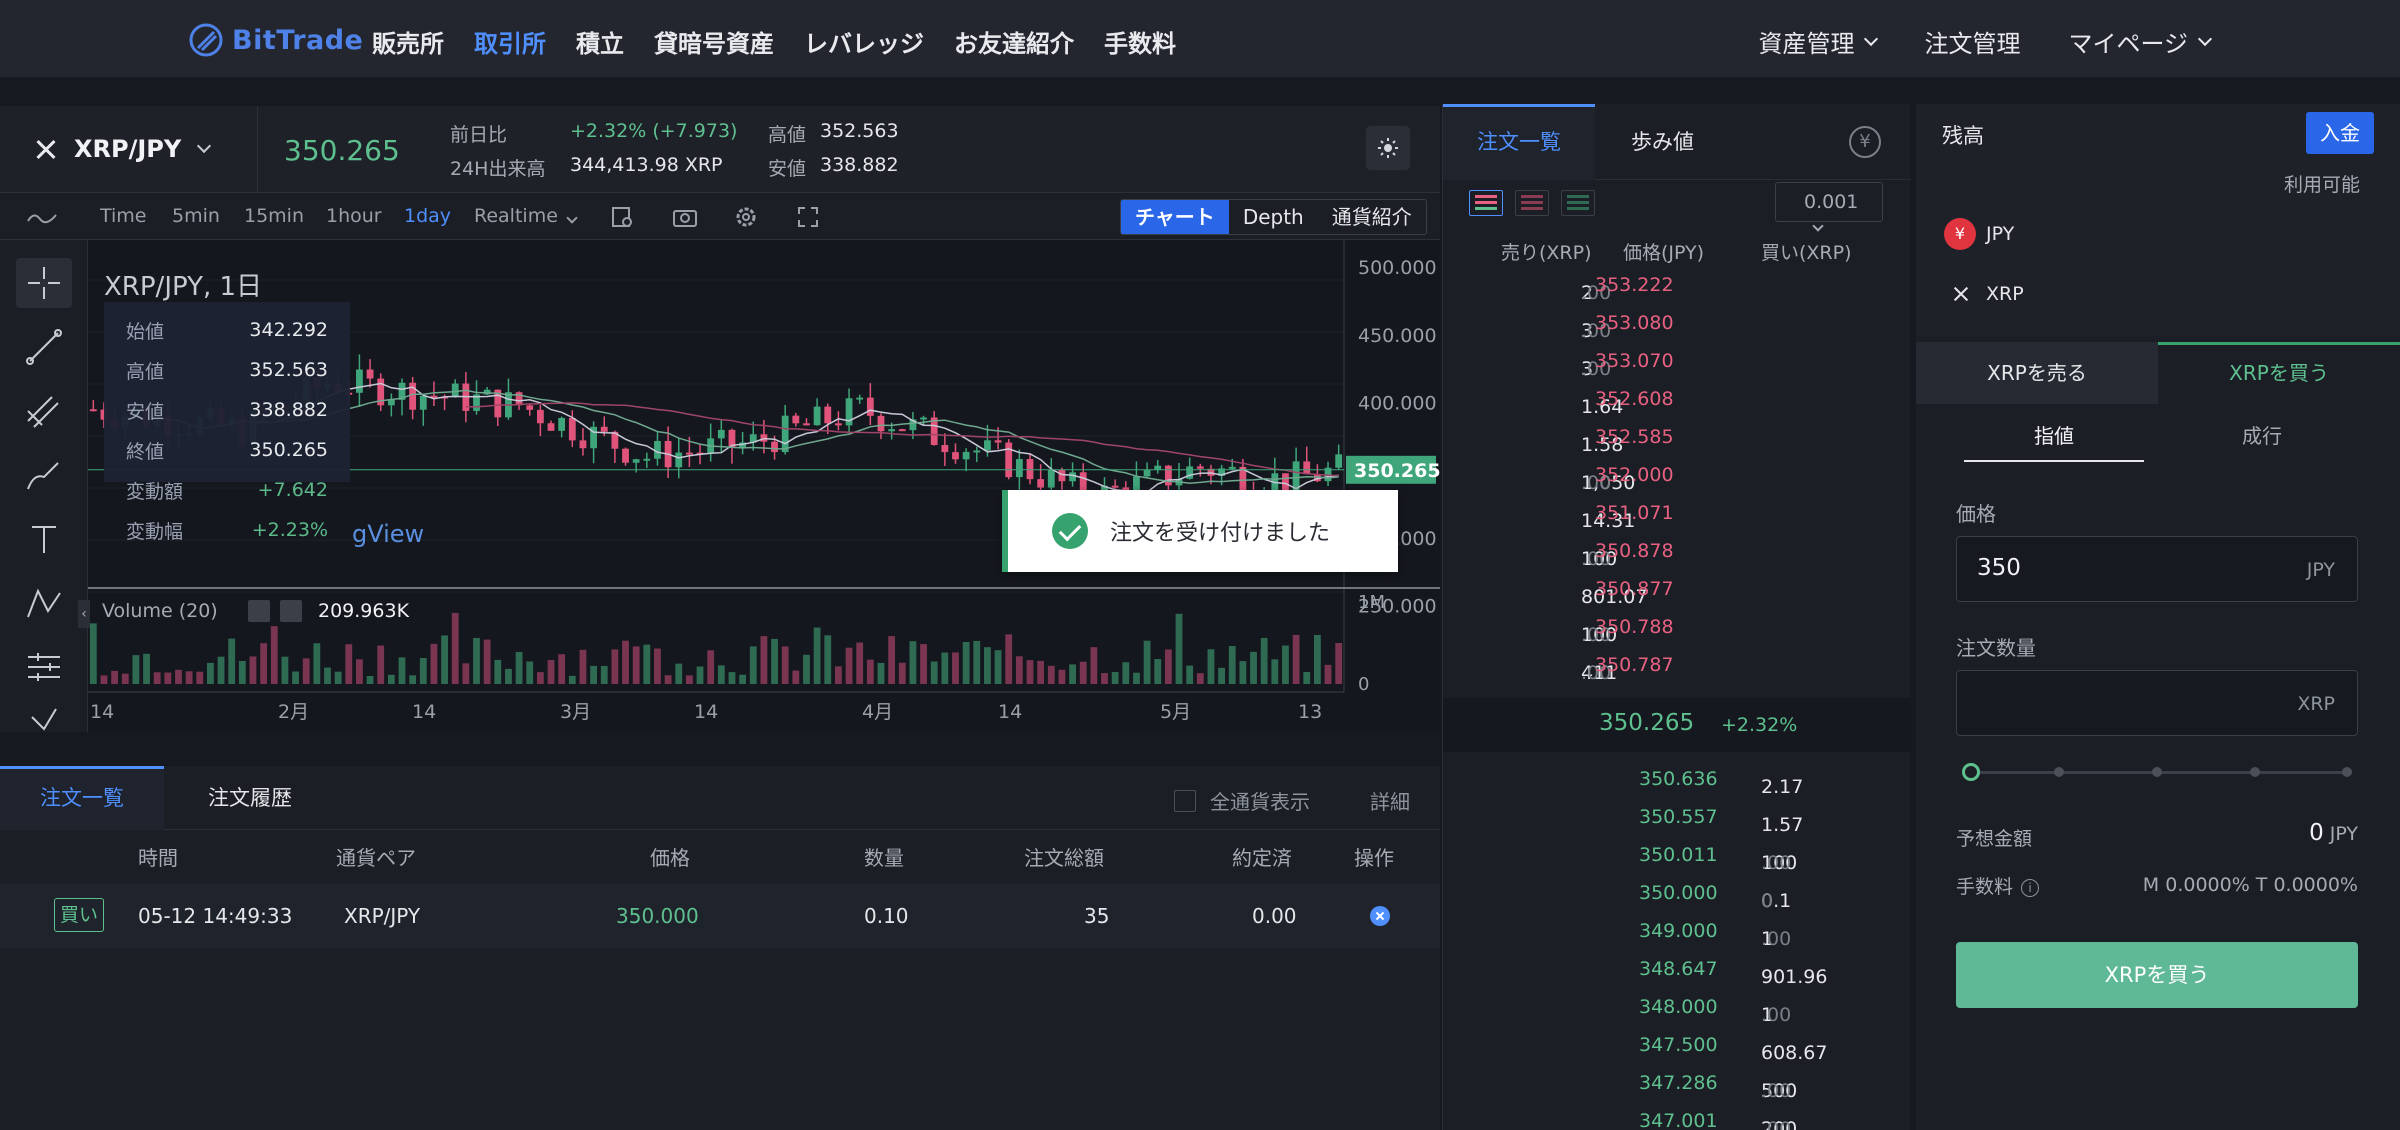 The width and height of the screenshot is (2400, 1130). I want to click on book-mode-both-icon, so click(1486, 203).